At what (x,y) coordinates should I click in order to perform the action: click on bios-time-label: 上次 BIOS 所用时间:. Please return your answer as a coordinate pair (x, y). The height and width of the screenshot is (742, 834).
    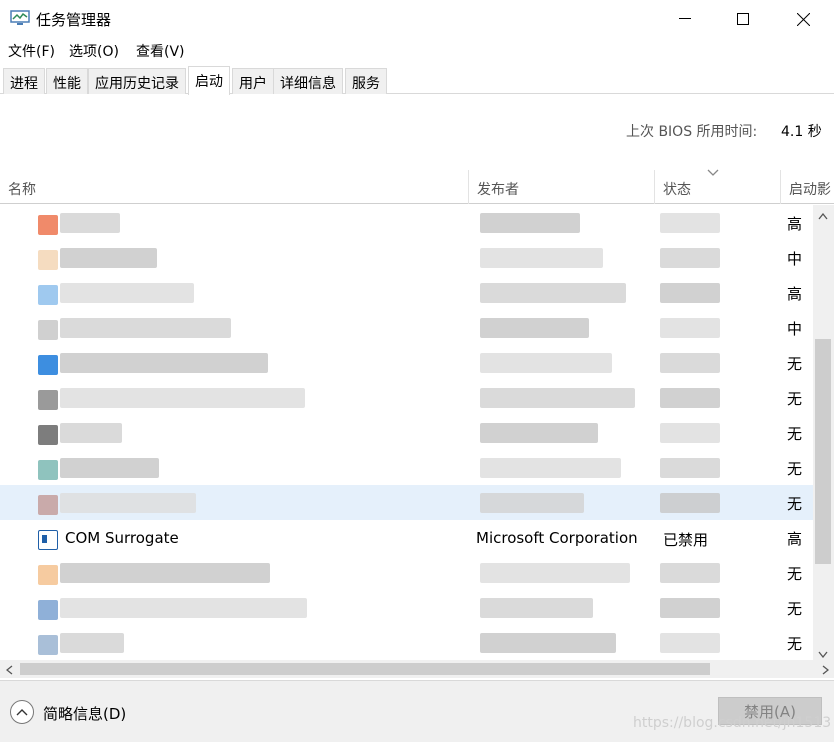
    Looking at the image, I should click on (692, 132).